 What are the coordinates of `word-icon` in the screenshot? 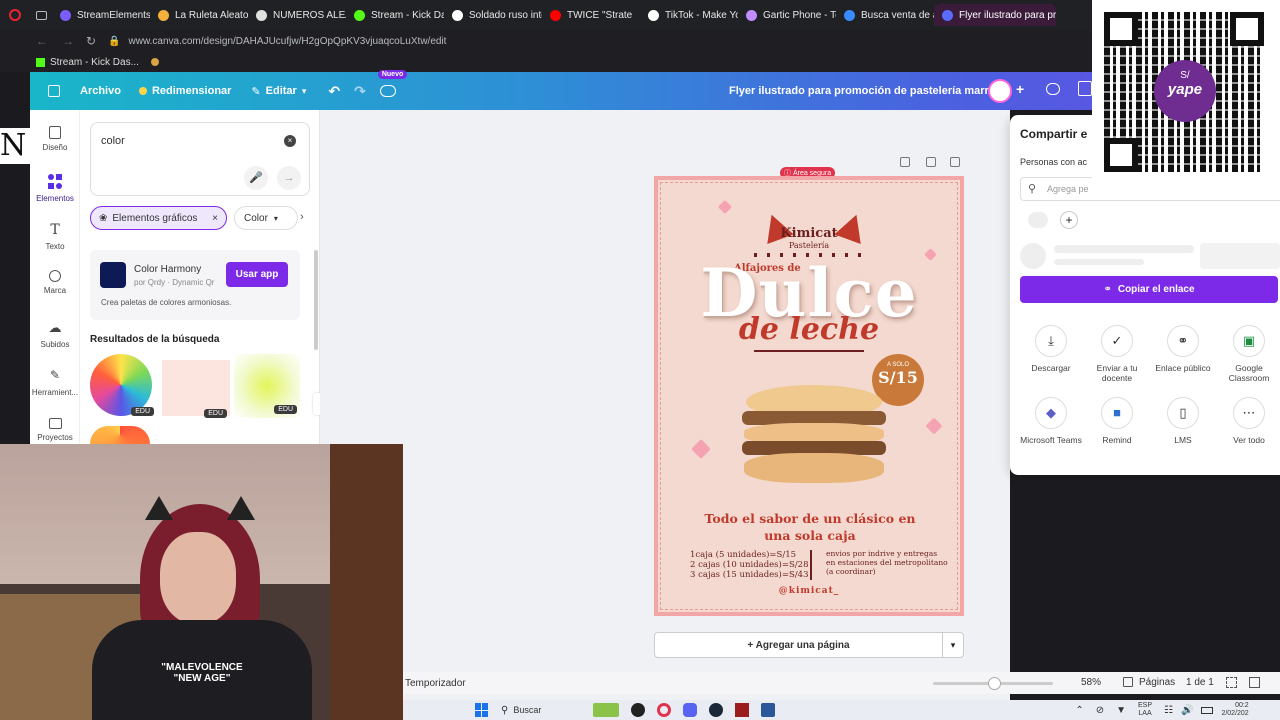 It's located at (768, 710).